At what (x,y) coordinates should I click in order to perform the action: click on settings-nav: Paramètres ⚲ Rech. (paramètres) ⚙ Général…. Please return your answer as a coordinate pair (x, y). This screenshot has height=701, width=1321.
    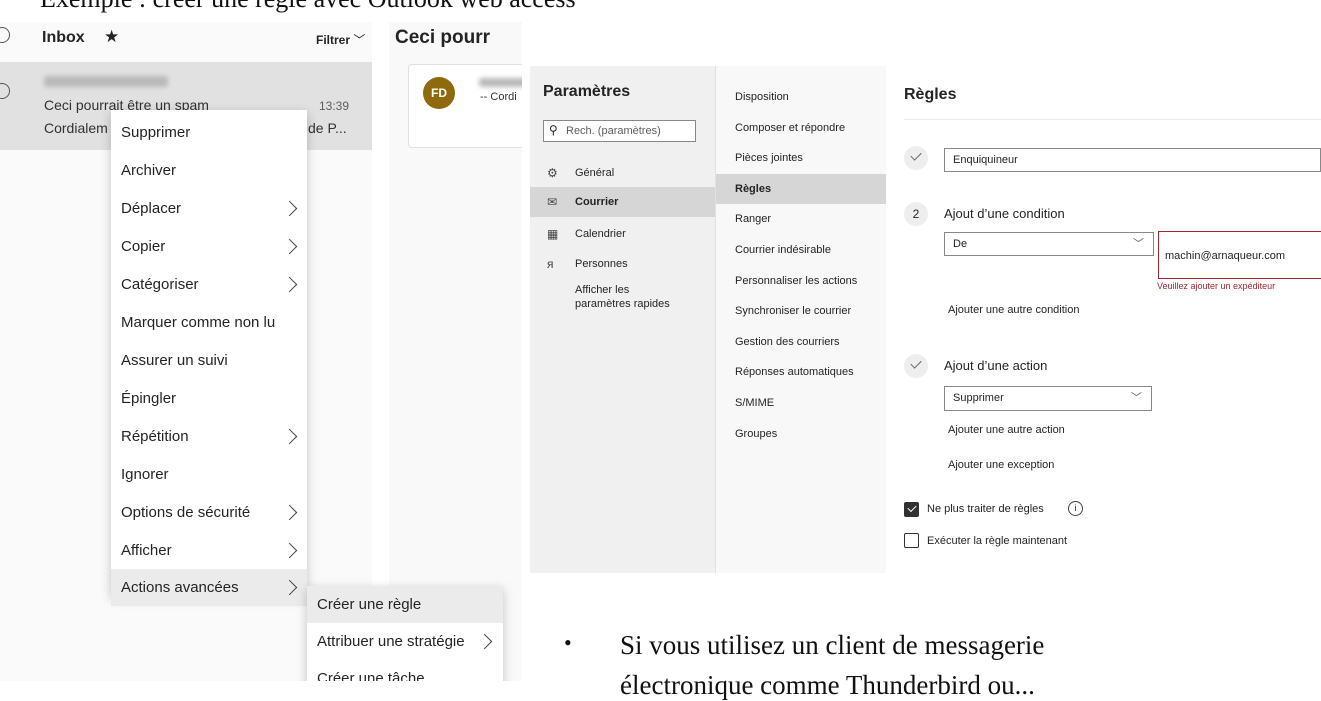
    Looking at the image, I should click on (622, 319).